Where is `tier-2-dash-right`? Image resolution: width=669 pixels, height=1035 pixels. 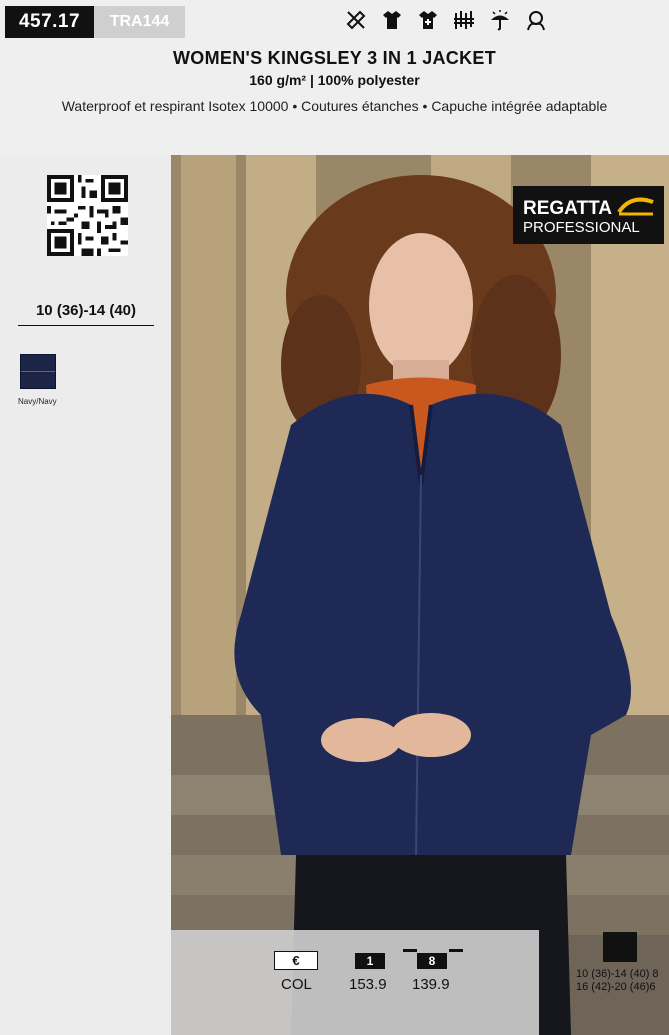 tier-2-dash-right is located at coordinates (456, 950).